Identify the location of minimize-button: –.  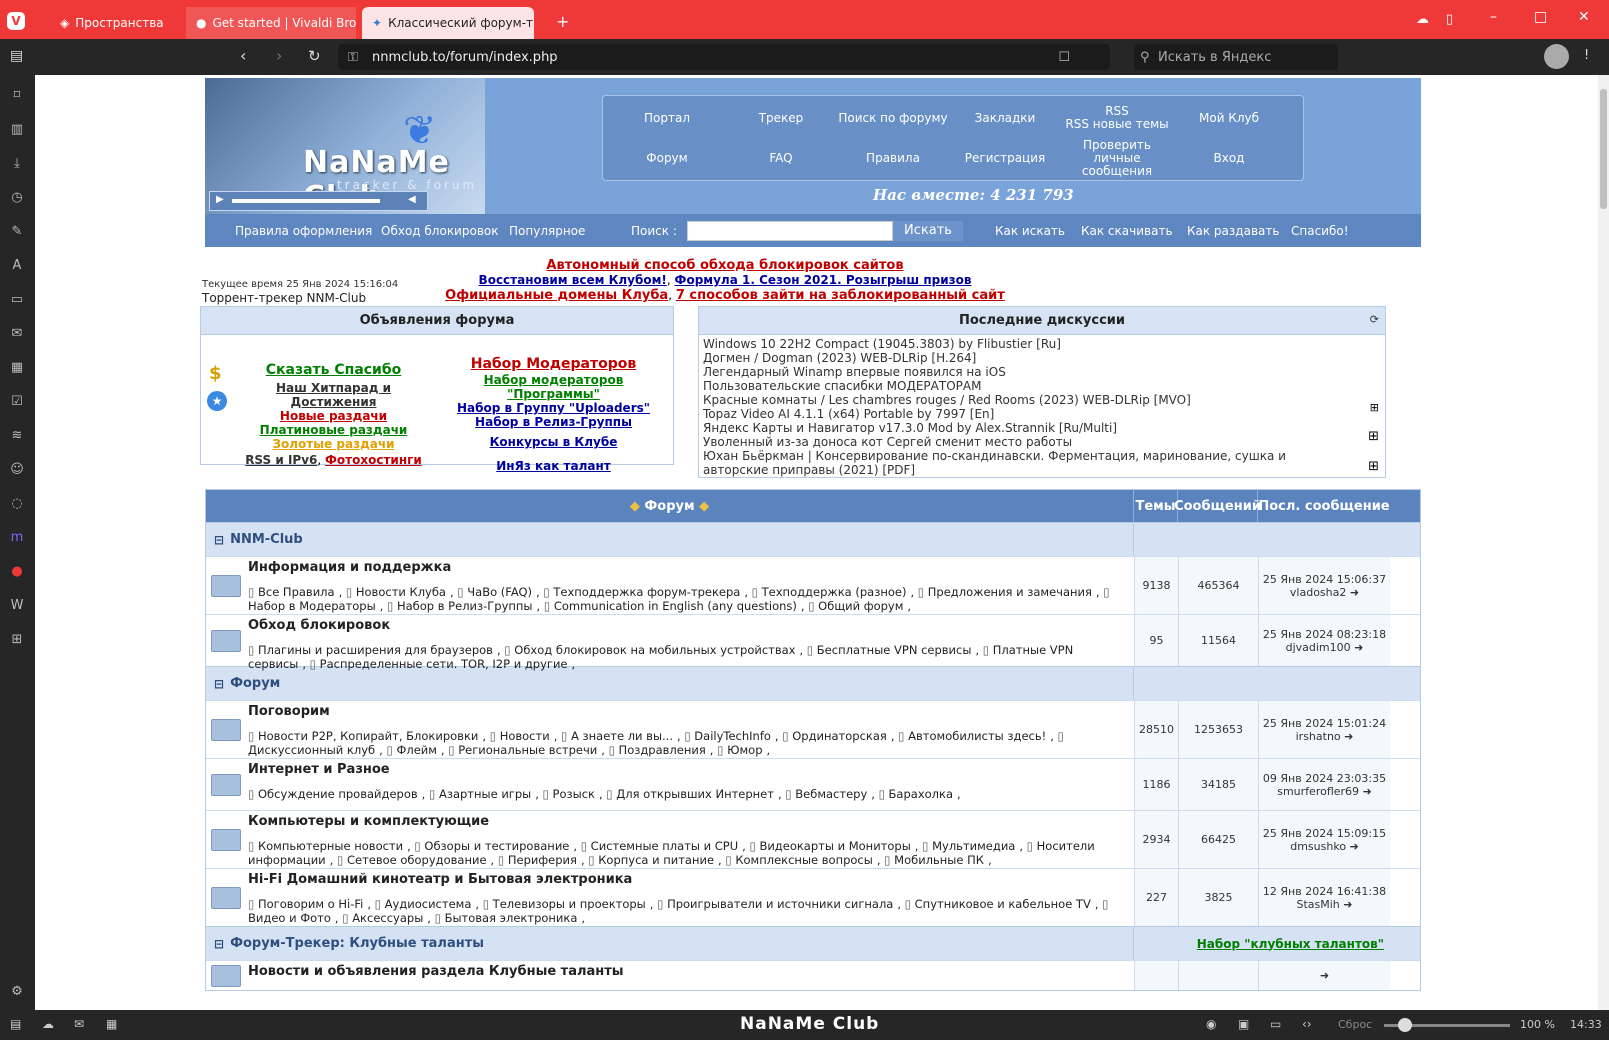
(1493, 17).